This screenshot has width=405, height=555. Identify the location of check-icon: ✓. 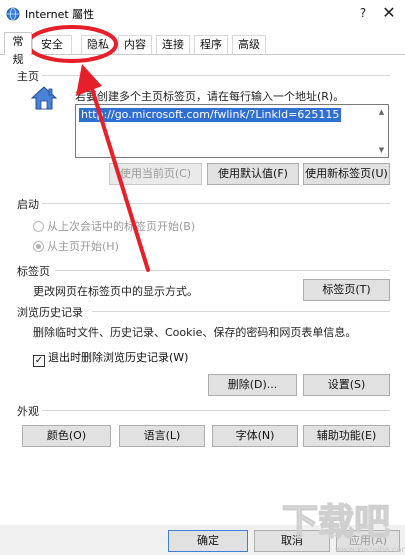
(39, 361).